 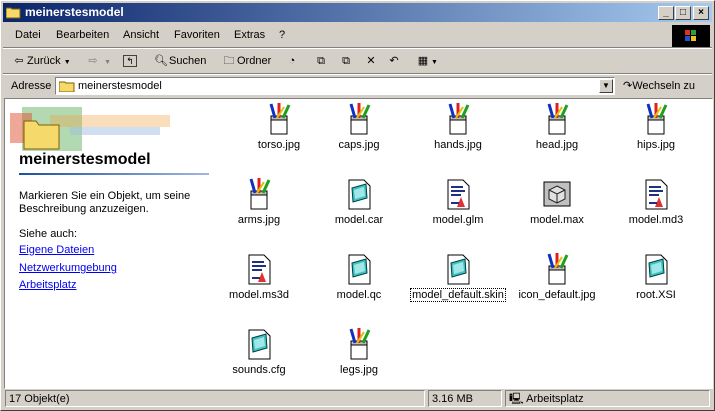 I want to click on up-folder-button: ↰, so click(x=130, y=61).